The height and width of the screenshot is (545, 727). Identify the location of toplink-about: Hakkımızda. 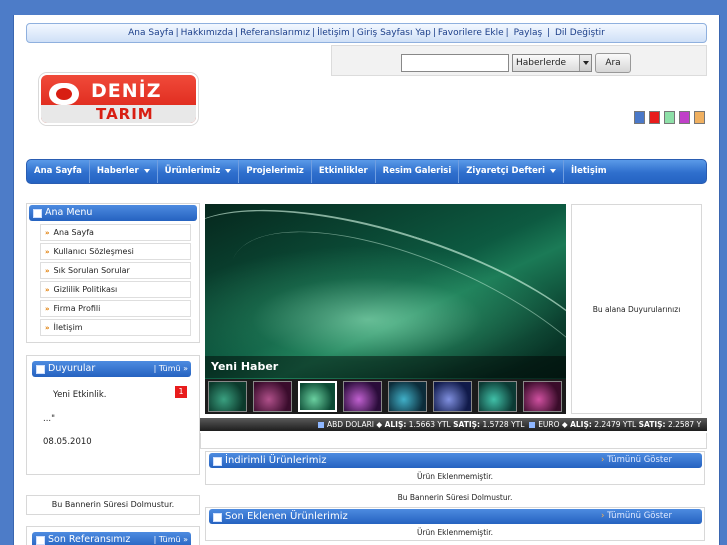
(207, 33).